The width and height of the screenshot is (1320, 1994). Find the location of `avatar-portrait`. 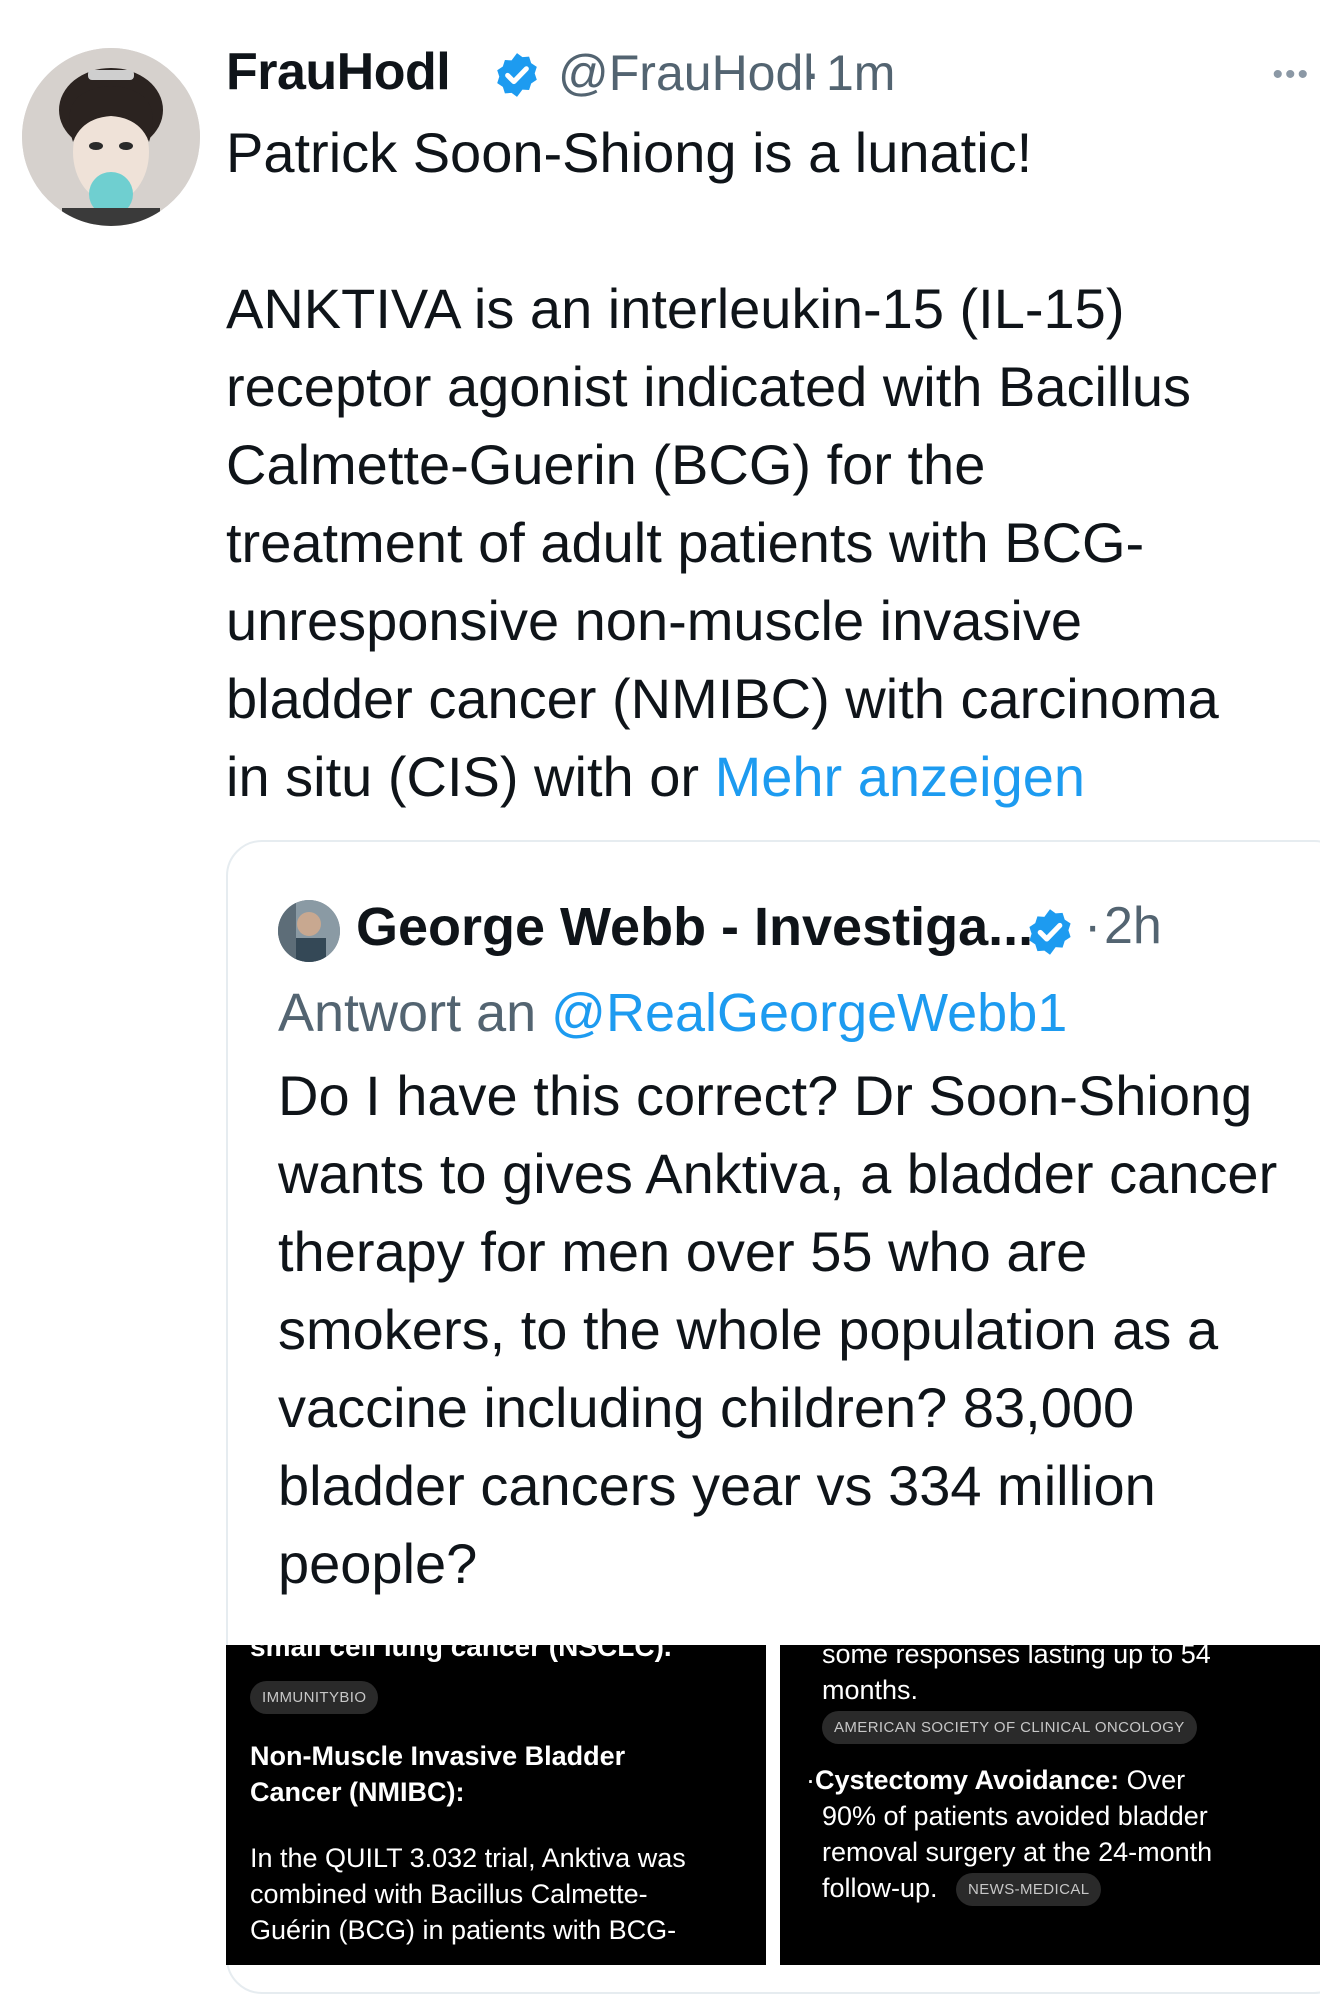

avatar-portrait is located at coordinates (111, 137).